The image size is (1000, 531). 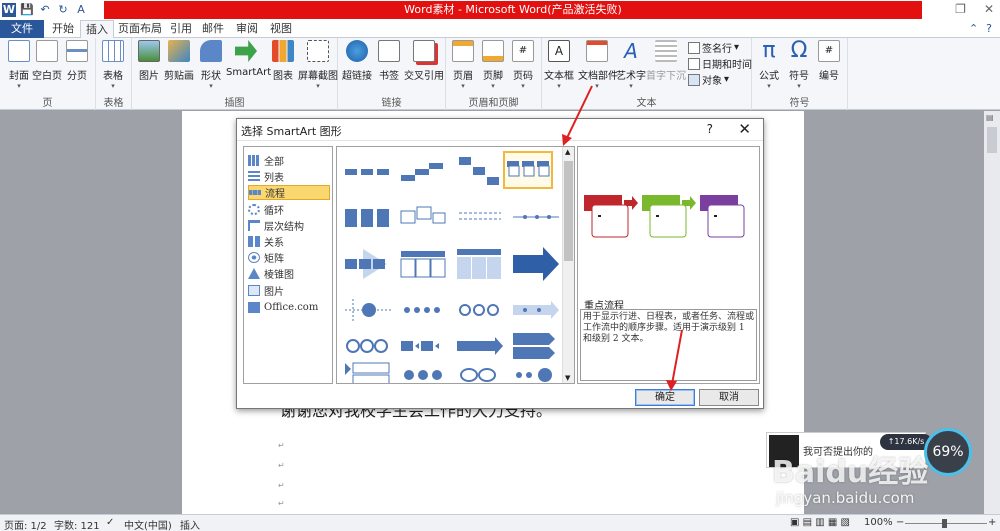 What do you see at coordinates (829, 61) in the screenshot?
I see `numbering-button: # 编号` at bounding box center [829, 61].